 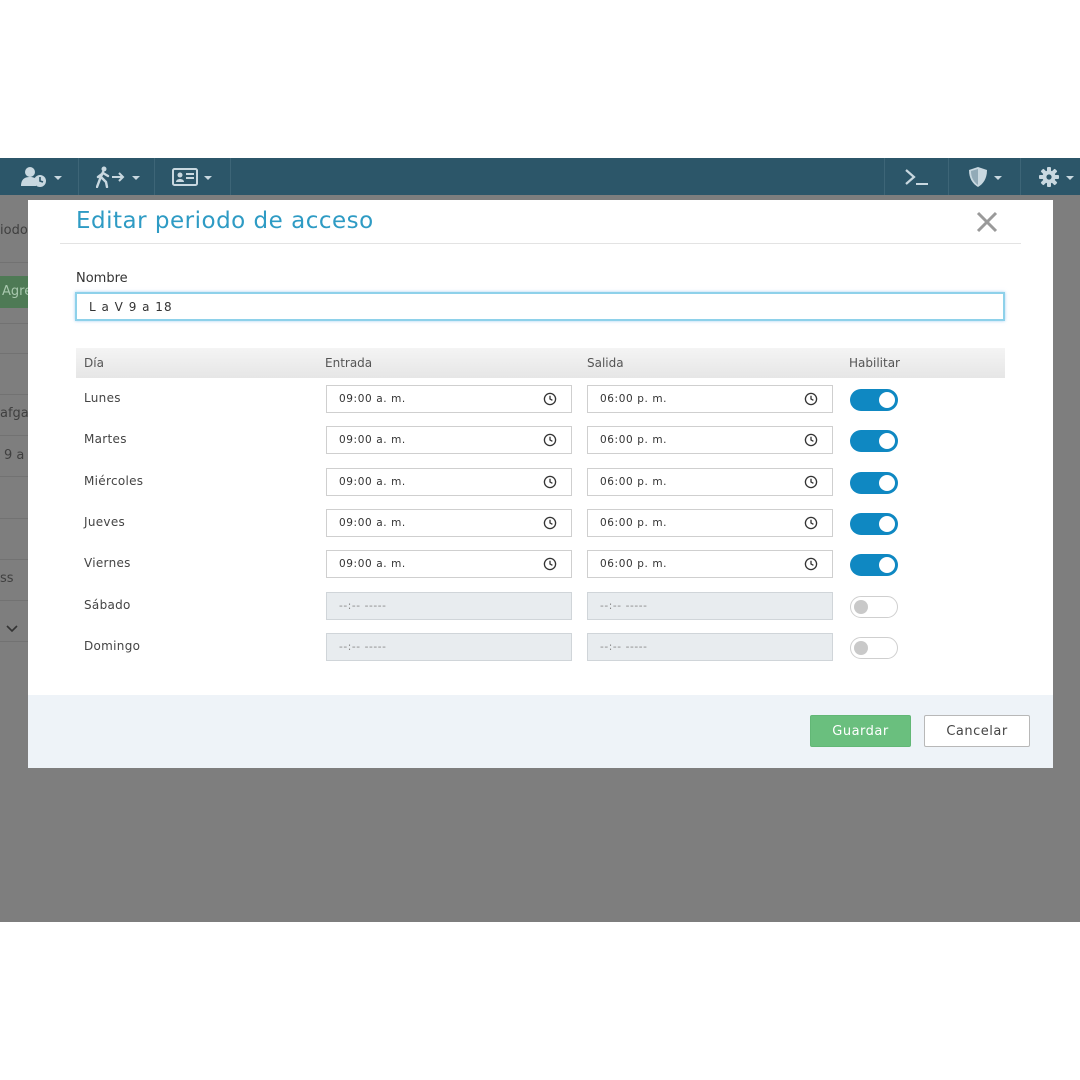 I want to click on terminal-icon, so click(x=916, y=177).